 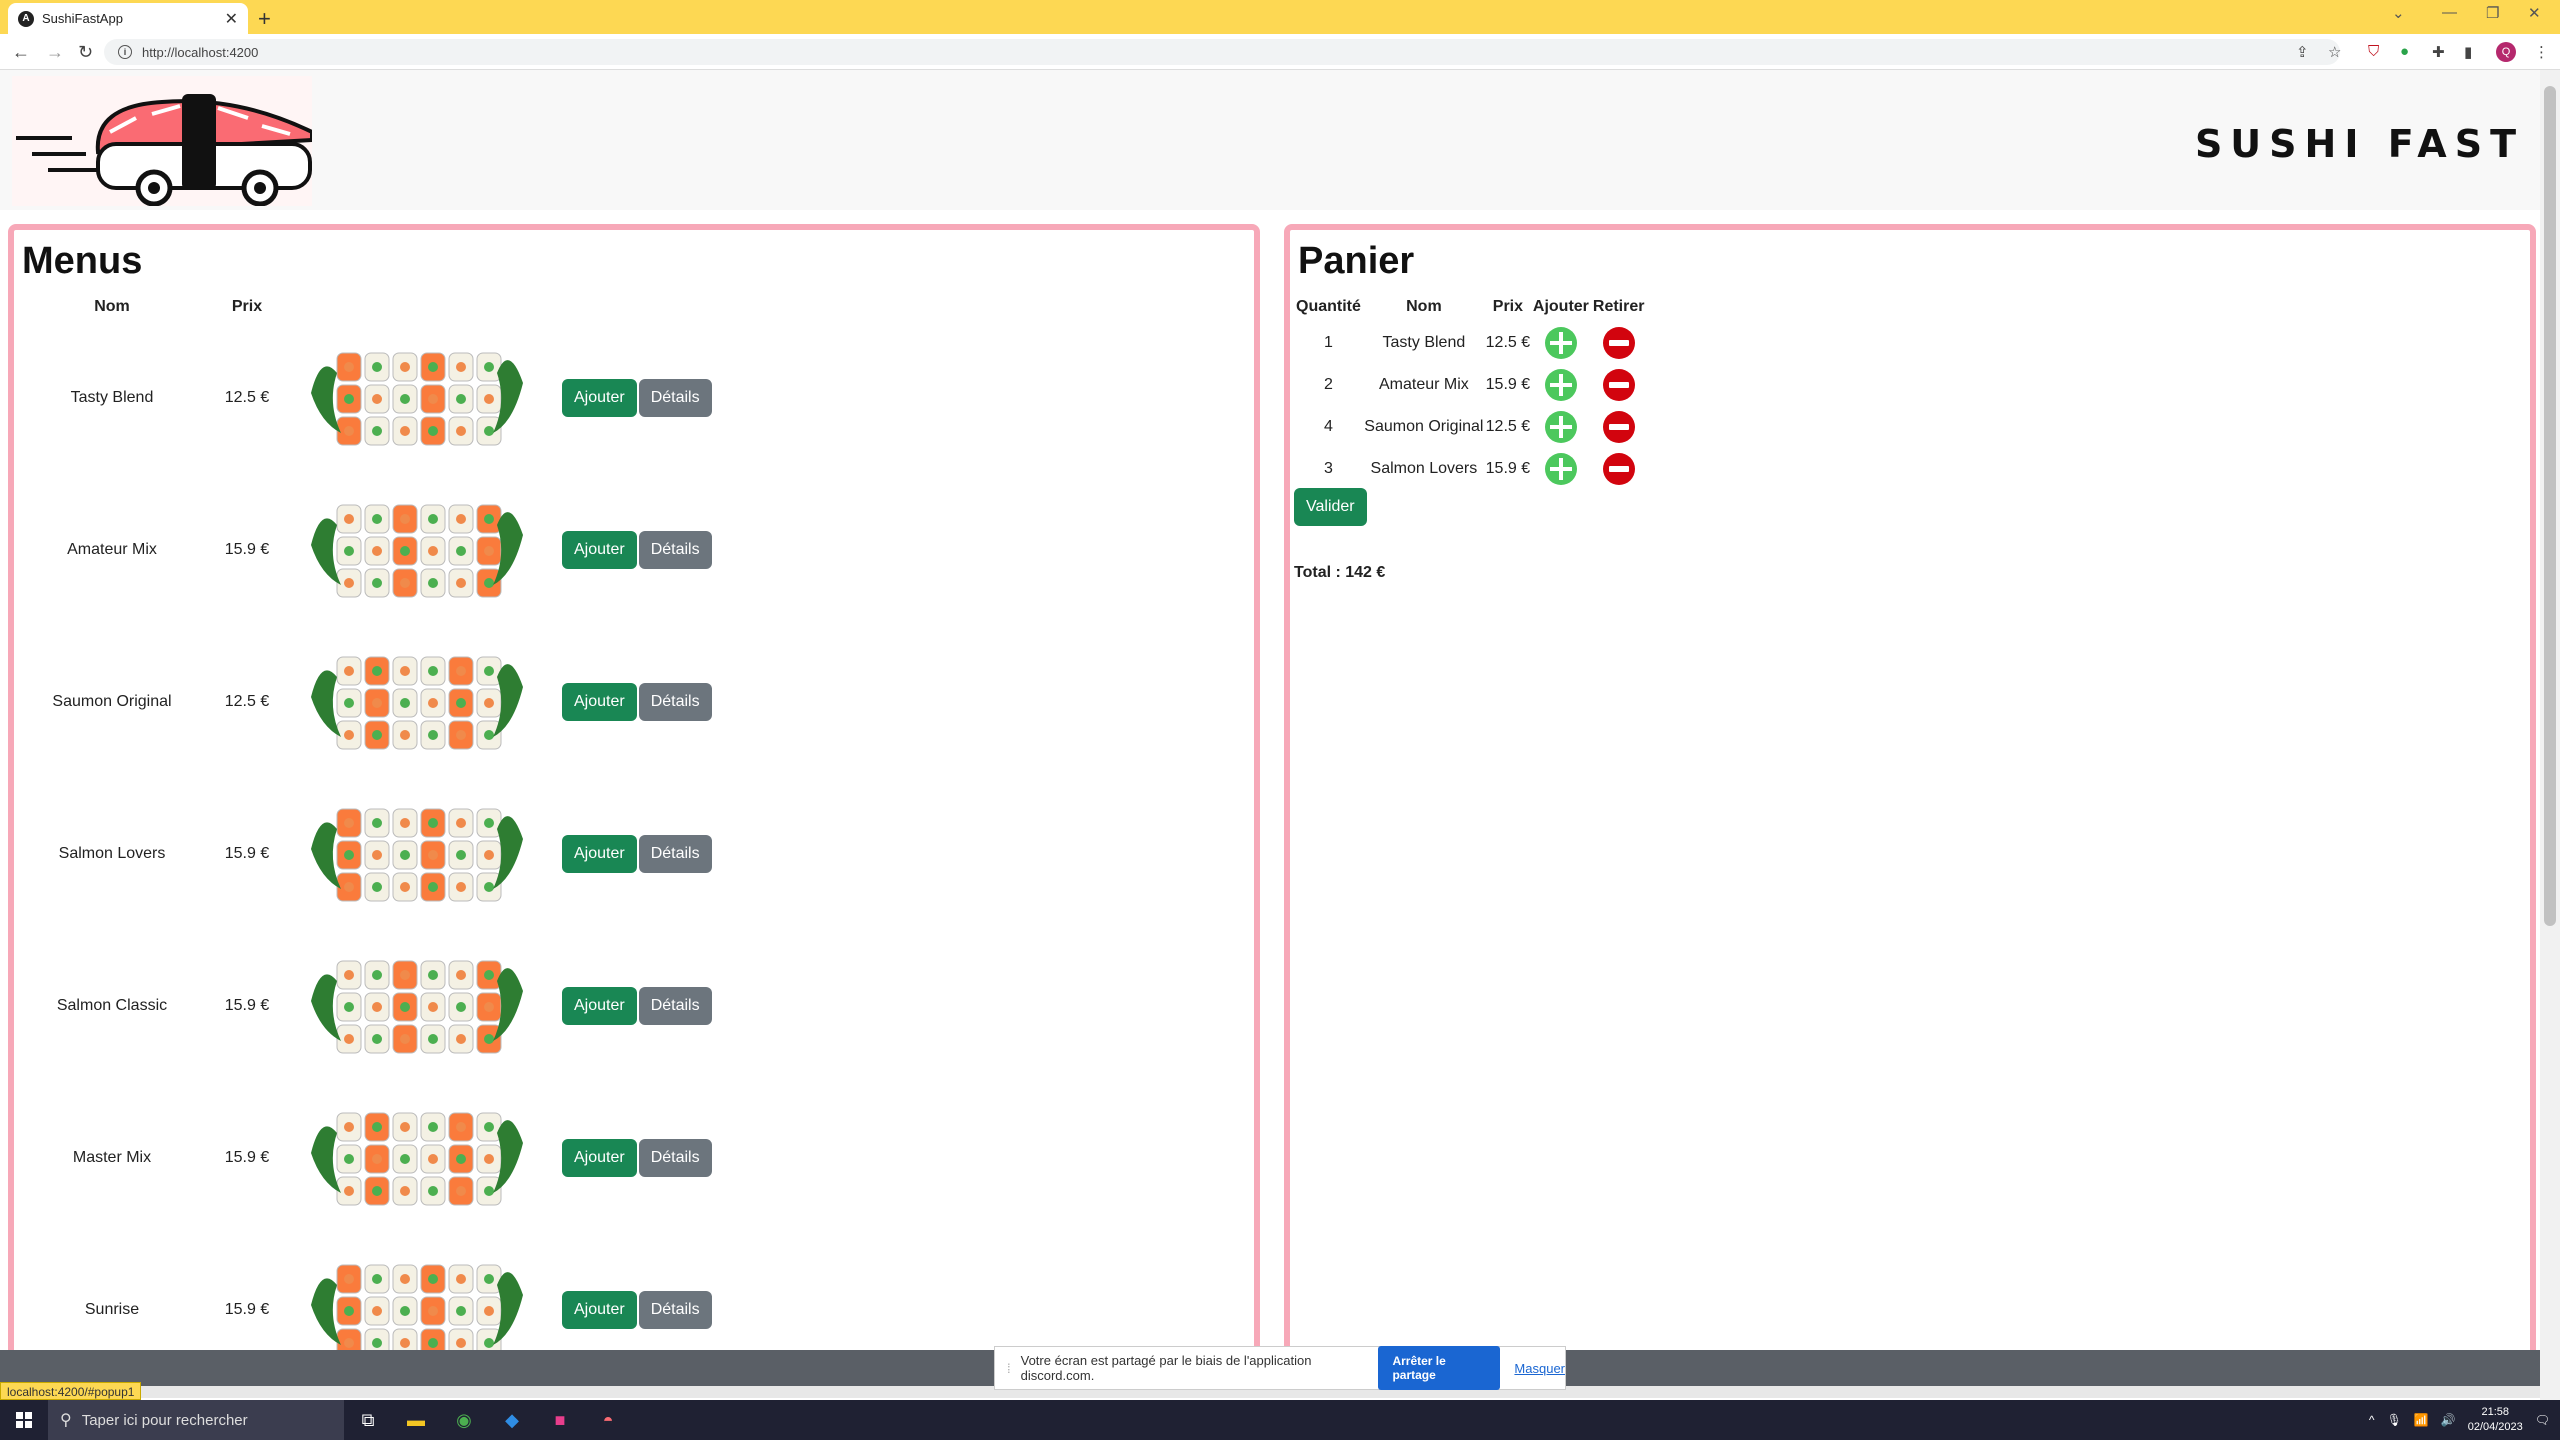 What do you see at coordinates (1424, 426) in the screenshot?
I see `panier-nom: Saumon Original` at bounding box center [1424, 426].